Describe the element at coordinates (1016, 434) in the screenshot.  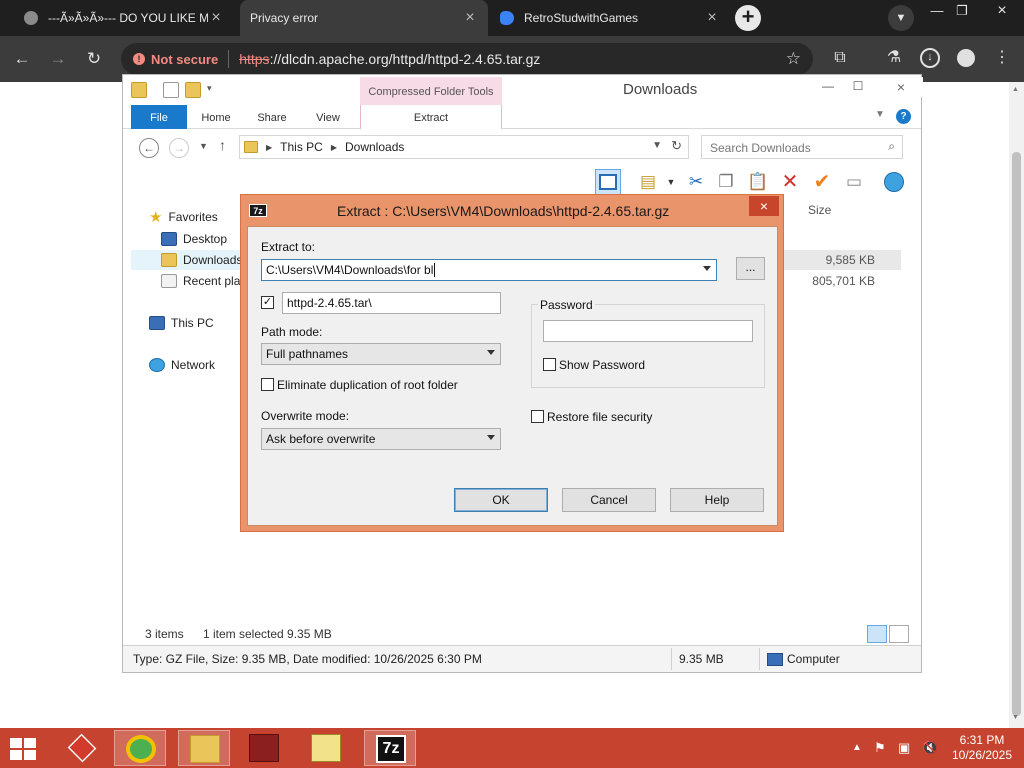
I see `scrollbar-thumb` at that location.